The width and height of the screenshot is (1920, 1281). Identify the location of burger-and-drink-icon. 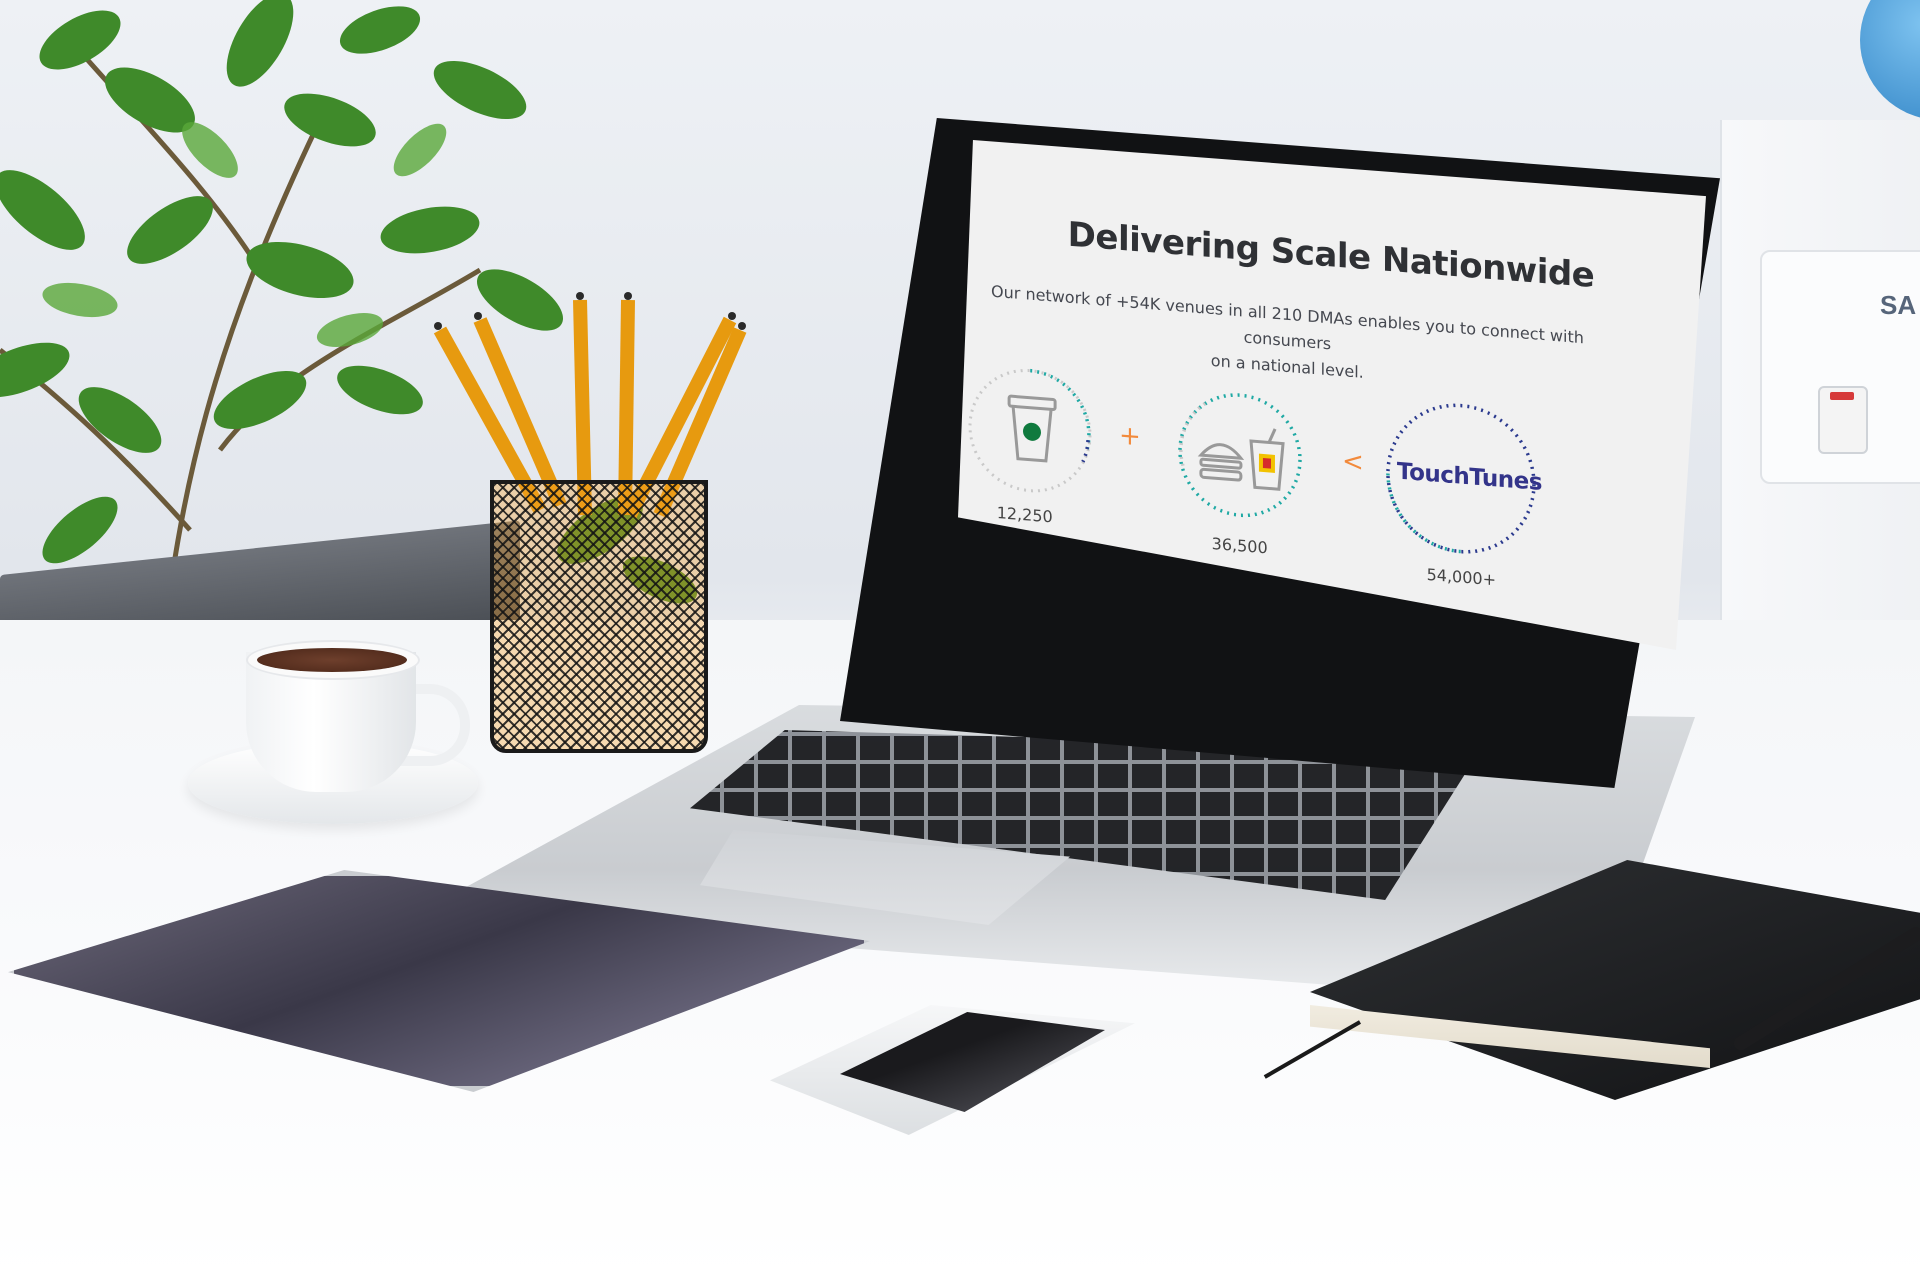
(1241, 459).